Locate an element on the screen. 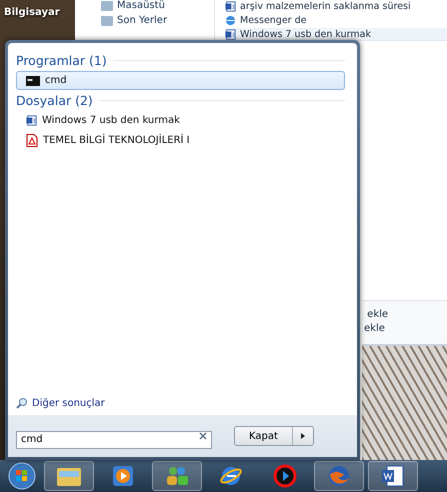  recent-item: Windows 7 usb den kurmak is located at coordinates (336, 34).